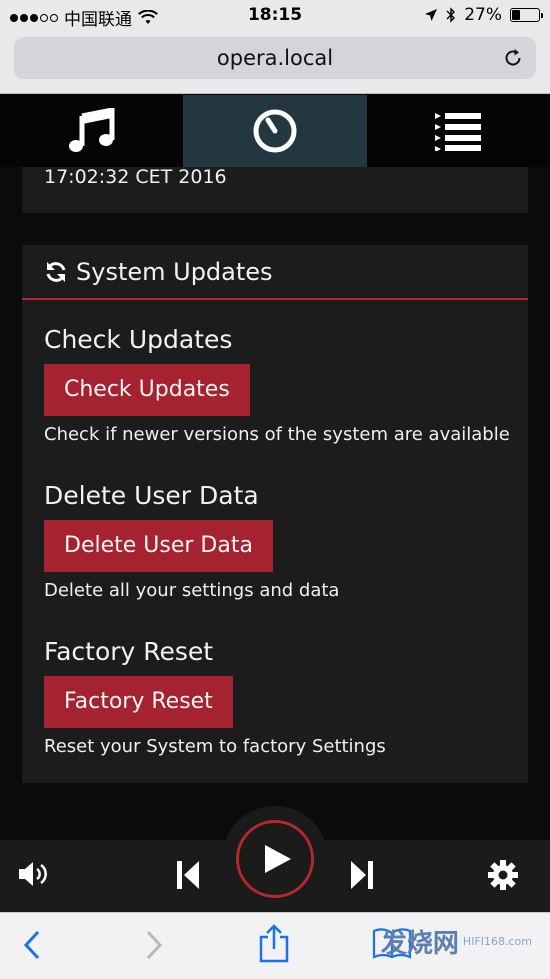  I want to click on url-text: opera.local, so click(275, 58).